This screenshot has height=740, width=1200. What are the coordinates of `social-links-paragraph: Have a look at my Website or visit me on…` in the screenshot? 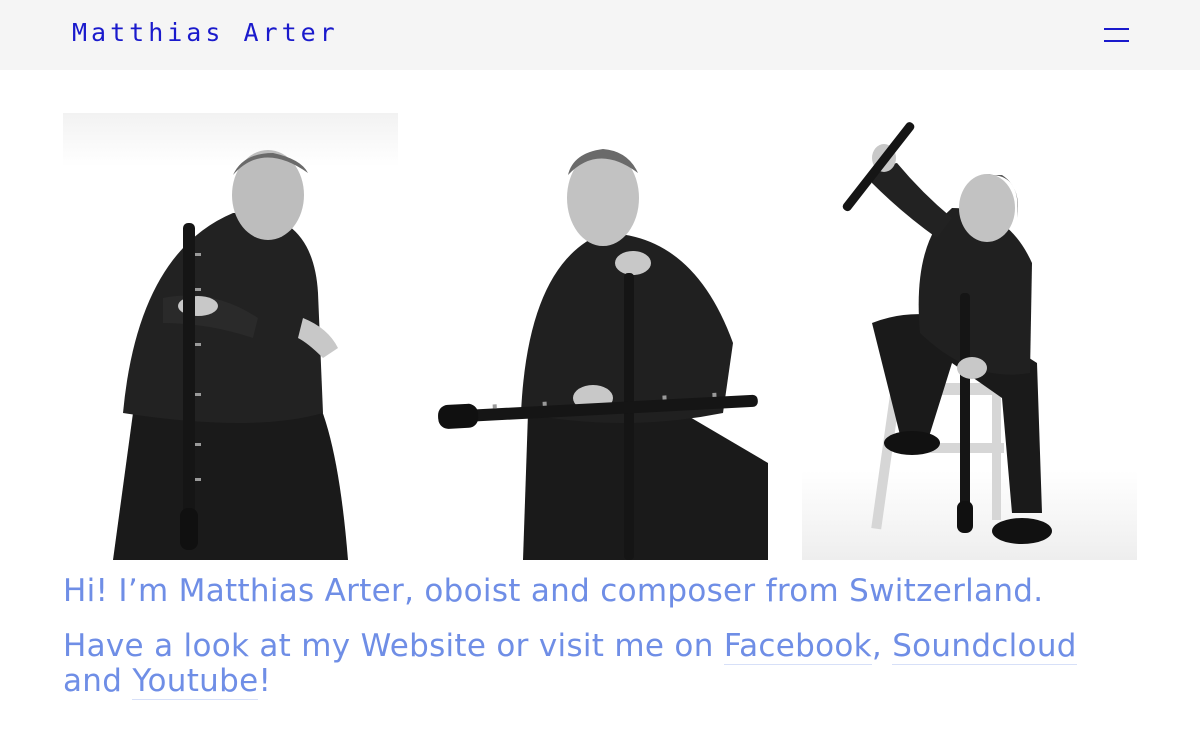 It's located at (603, 664).